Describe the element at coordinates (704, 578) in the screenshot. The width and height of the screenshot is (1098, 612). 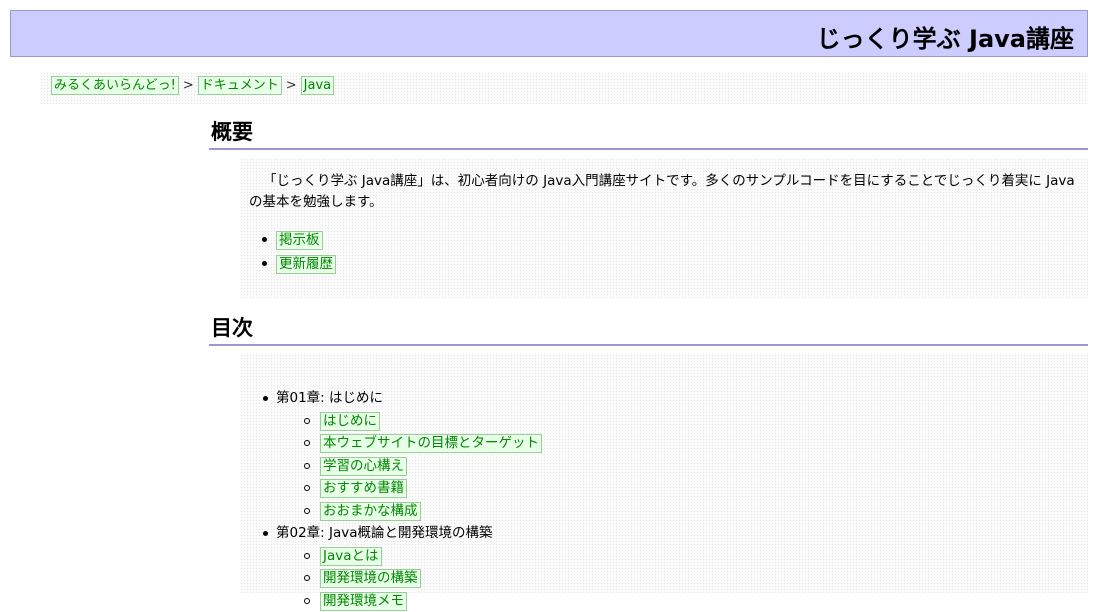
I see `list-item: 開発環境の構築` at that location.